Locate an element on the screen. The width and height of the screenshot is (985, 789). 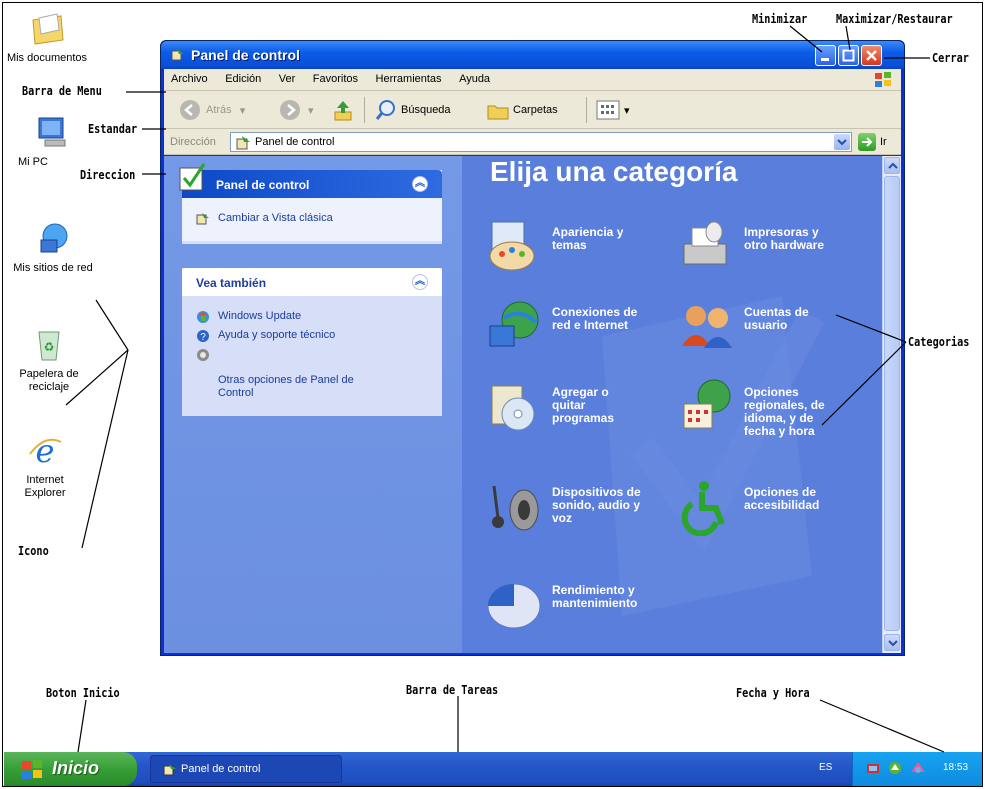
go-button is located at coordinates (867, 142).